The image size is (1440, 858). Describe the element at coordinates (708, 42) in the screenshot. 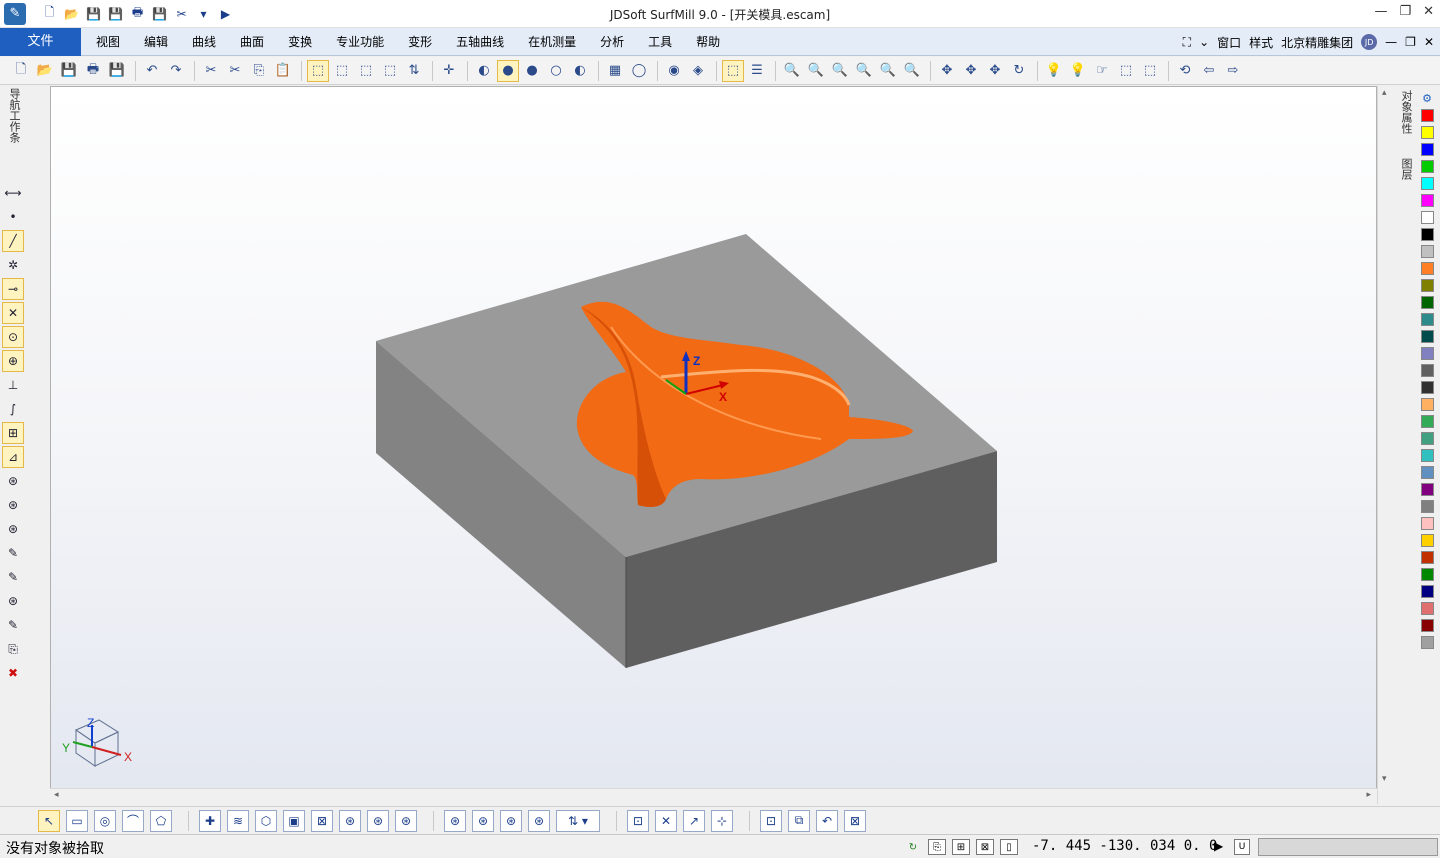

I see `menu-item: 帮助` at that location.